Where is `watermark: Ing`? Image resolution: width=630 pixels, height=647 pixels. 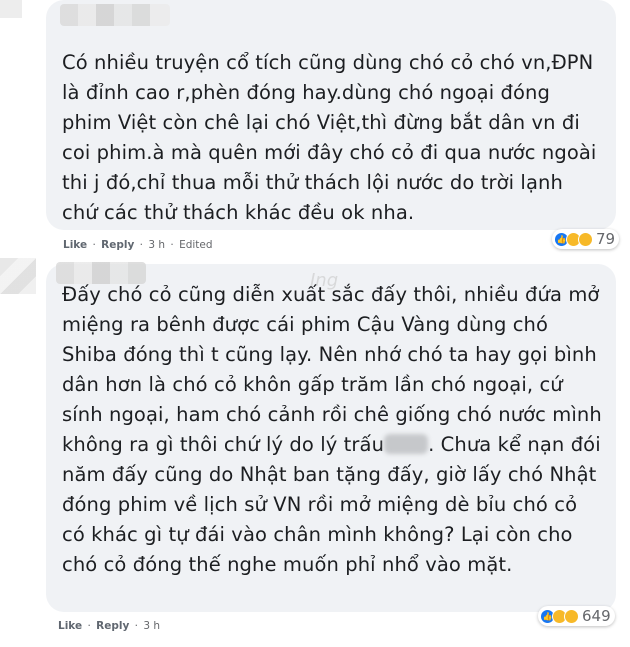 watermark: Ing is located at coordinates (324, 280).